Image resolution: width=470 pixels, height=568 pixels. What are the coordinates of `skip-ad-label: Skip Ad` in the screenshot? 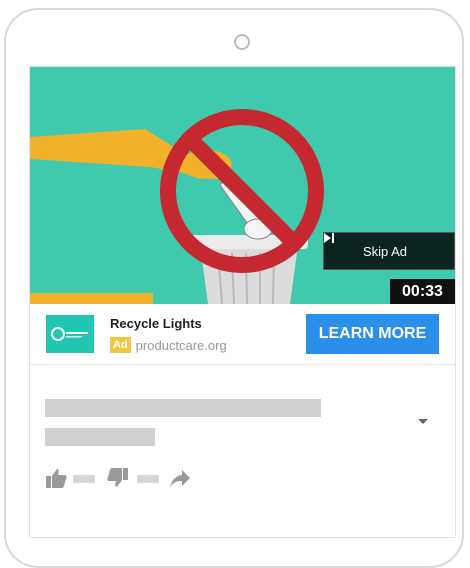 It's located at (385, 251).